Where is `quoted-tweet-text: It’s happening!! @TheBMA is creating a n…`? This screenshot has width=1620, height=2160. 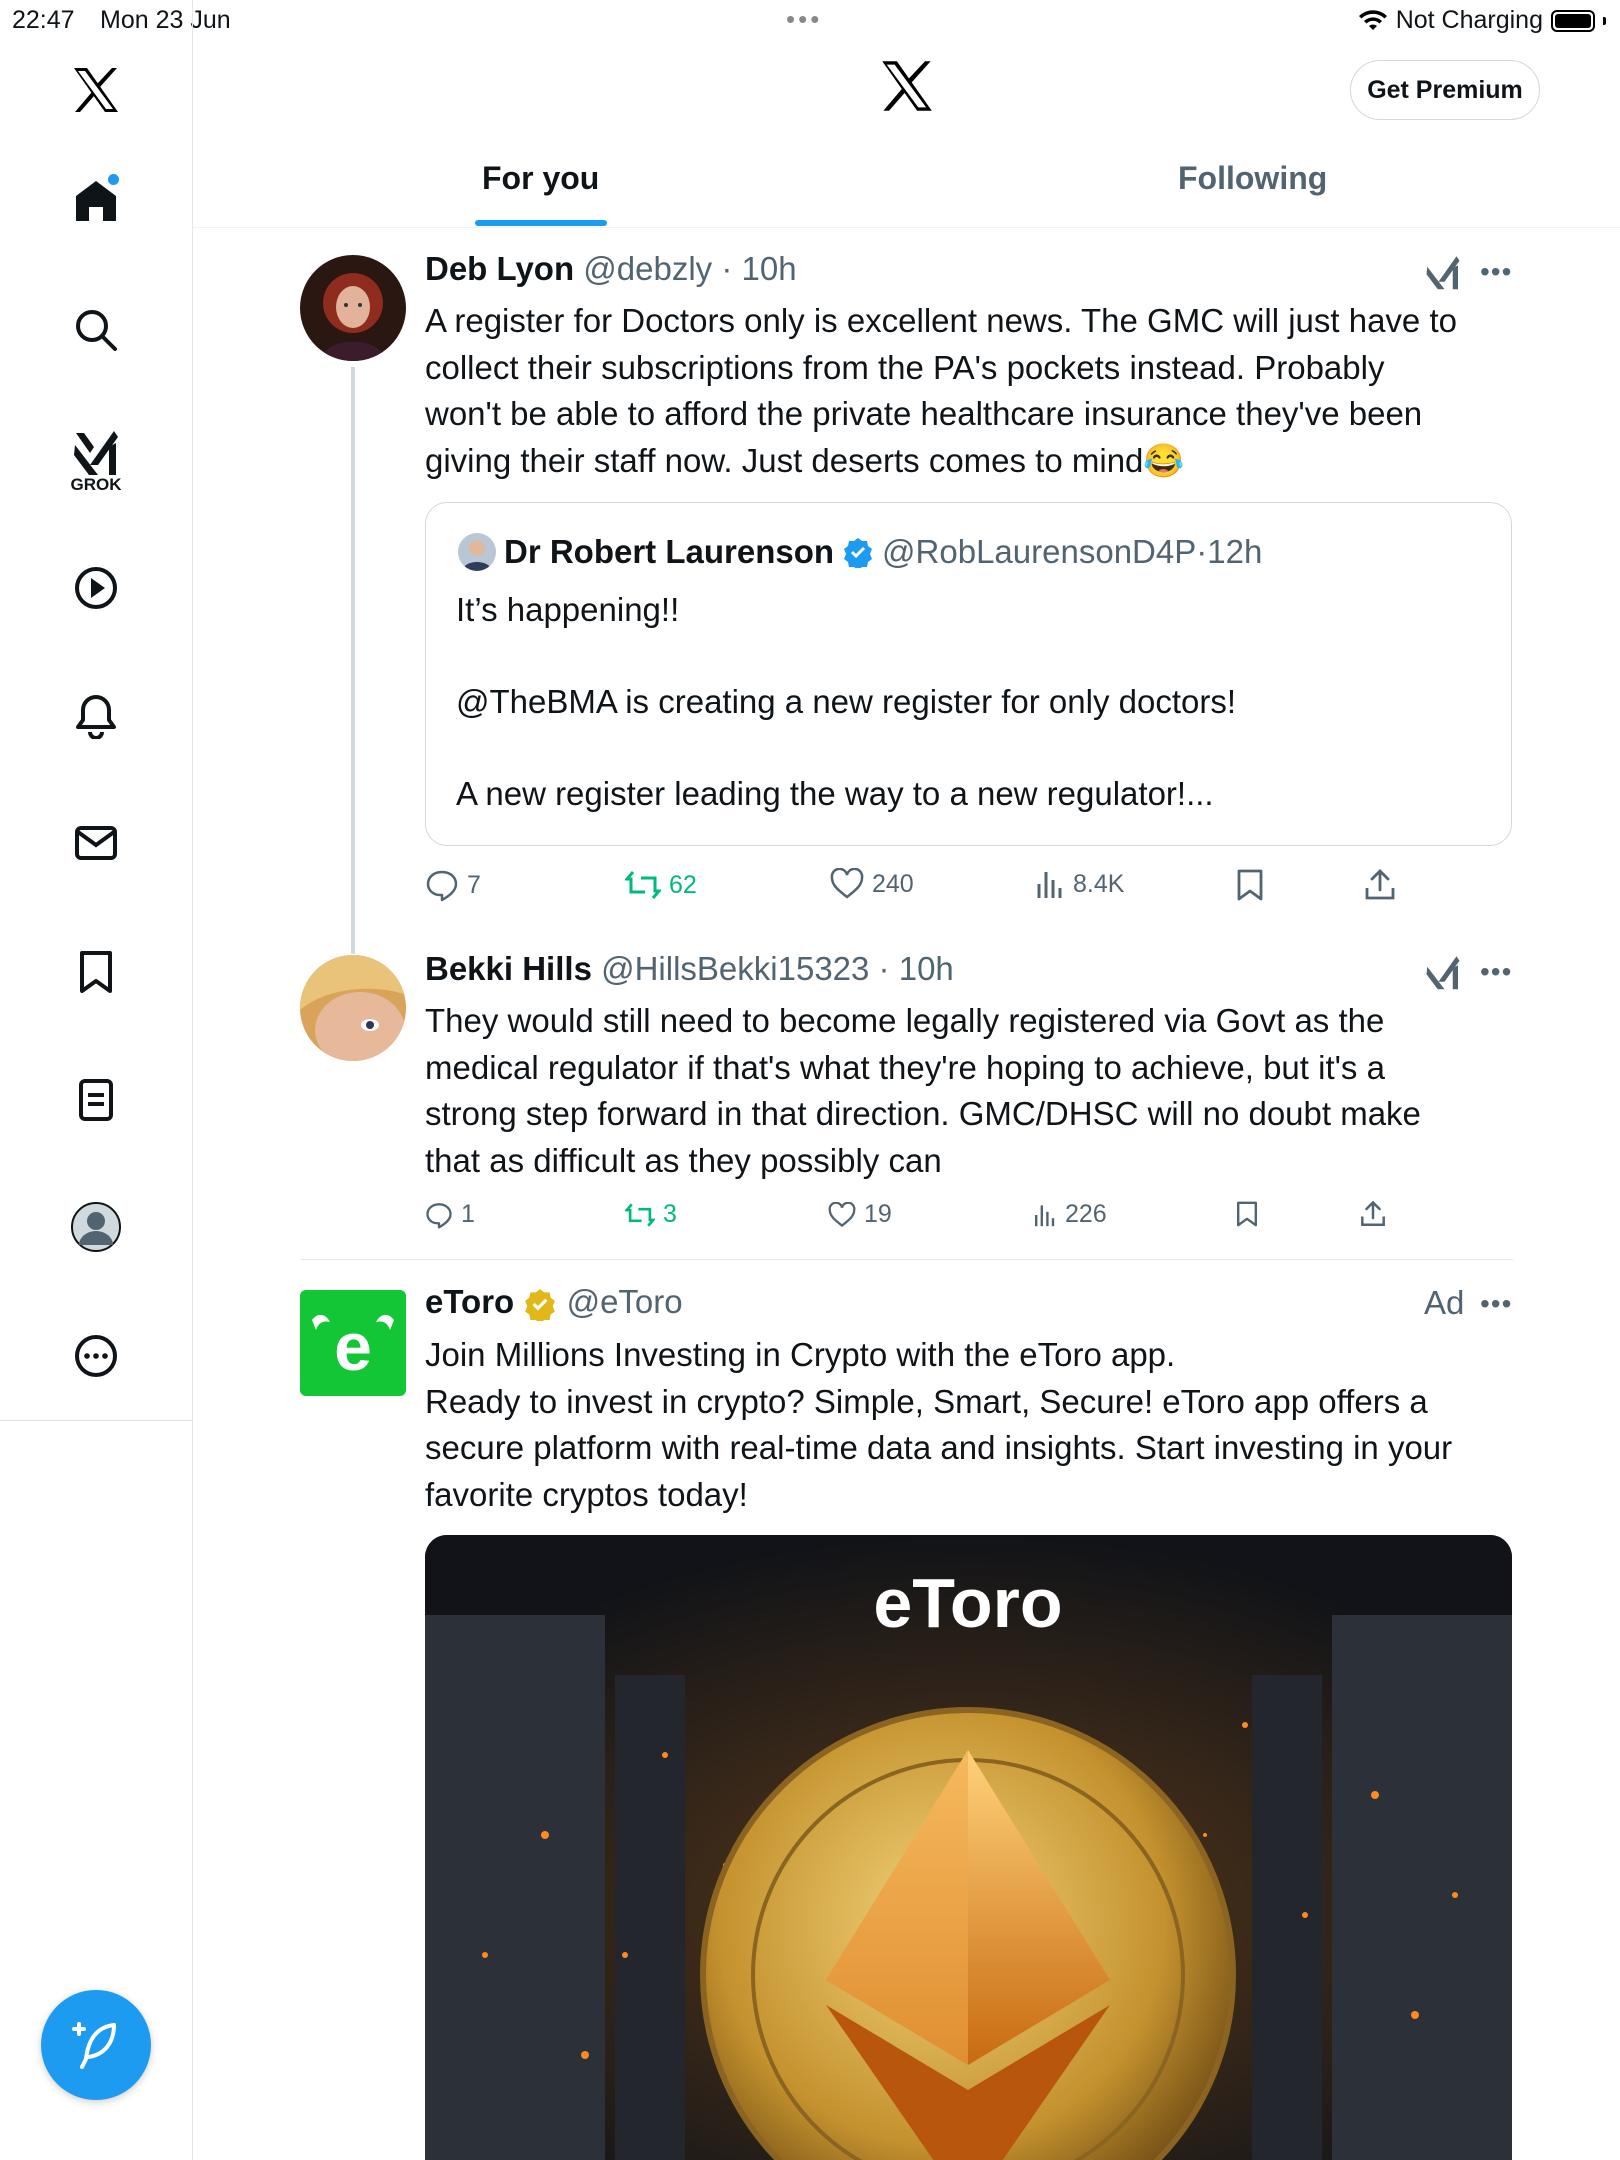 quoted-tweet-text: It’s happening!! @TheBMA is creating a n… is located at coordinates (966, 725).